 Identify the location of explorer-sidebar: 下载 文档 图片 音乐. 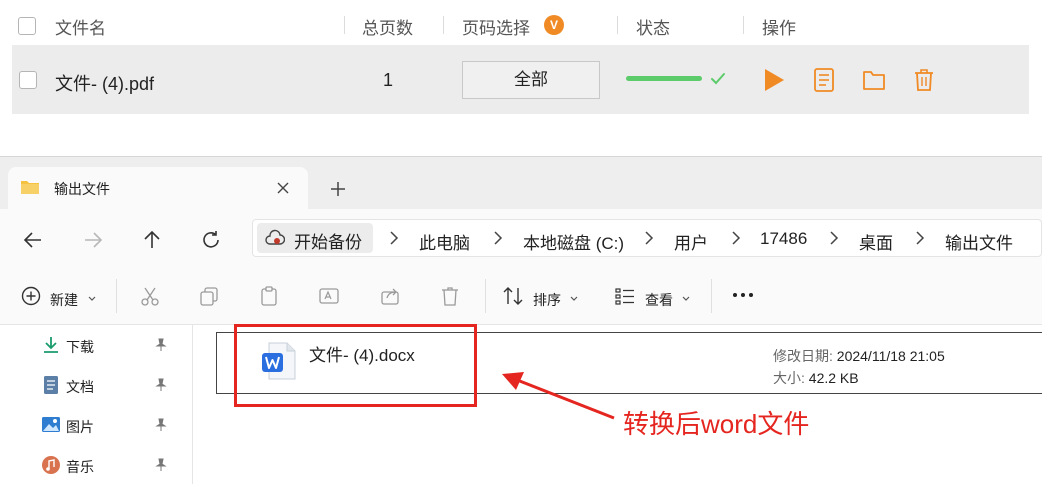
(96, 404).